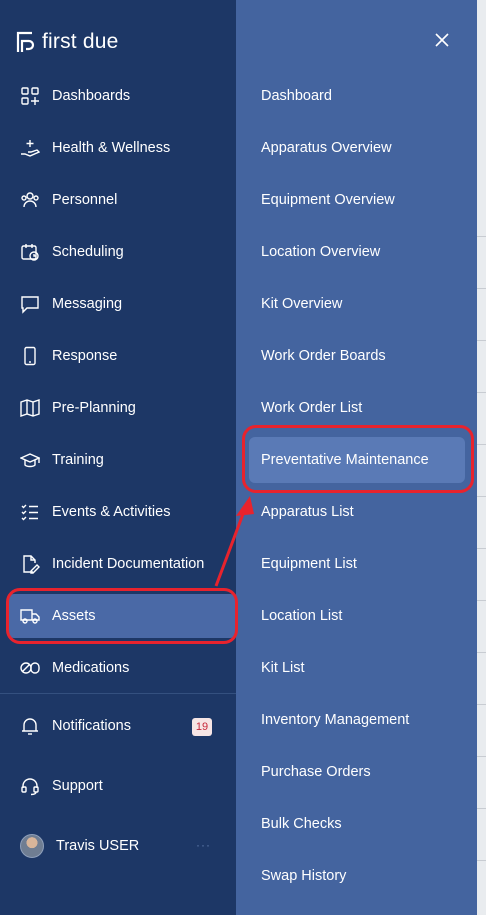  Describe the element at coordinates (356, 148) in the screenshot. I see `submenu-item-apparatus-overview: Apparatus Overview` at that location.